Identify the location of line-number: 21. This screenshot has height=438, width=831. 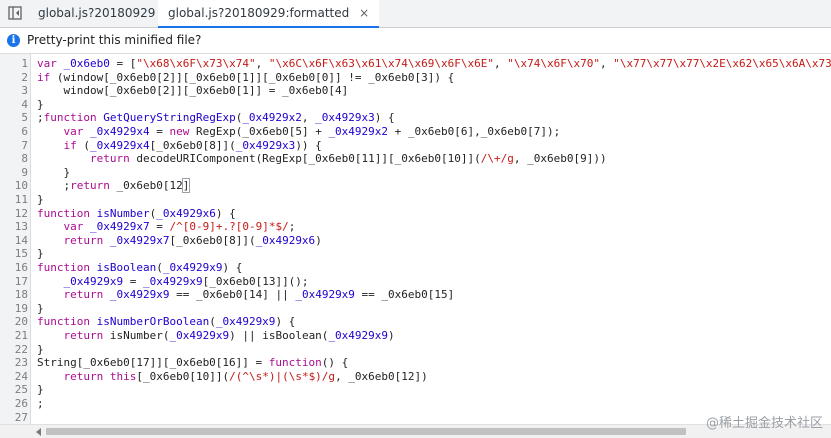
(14, 336).